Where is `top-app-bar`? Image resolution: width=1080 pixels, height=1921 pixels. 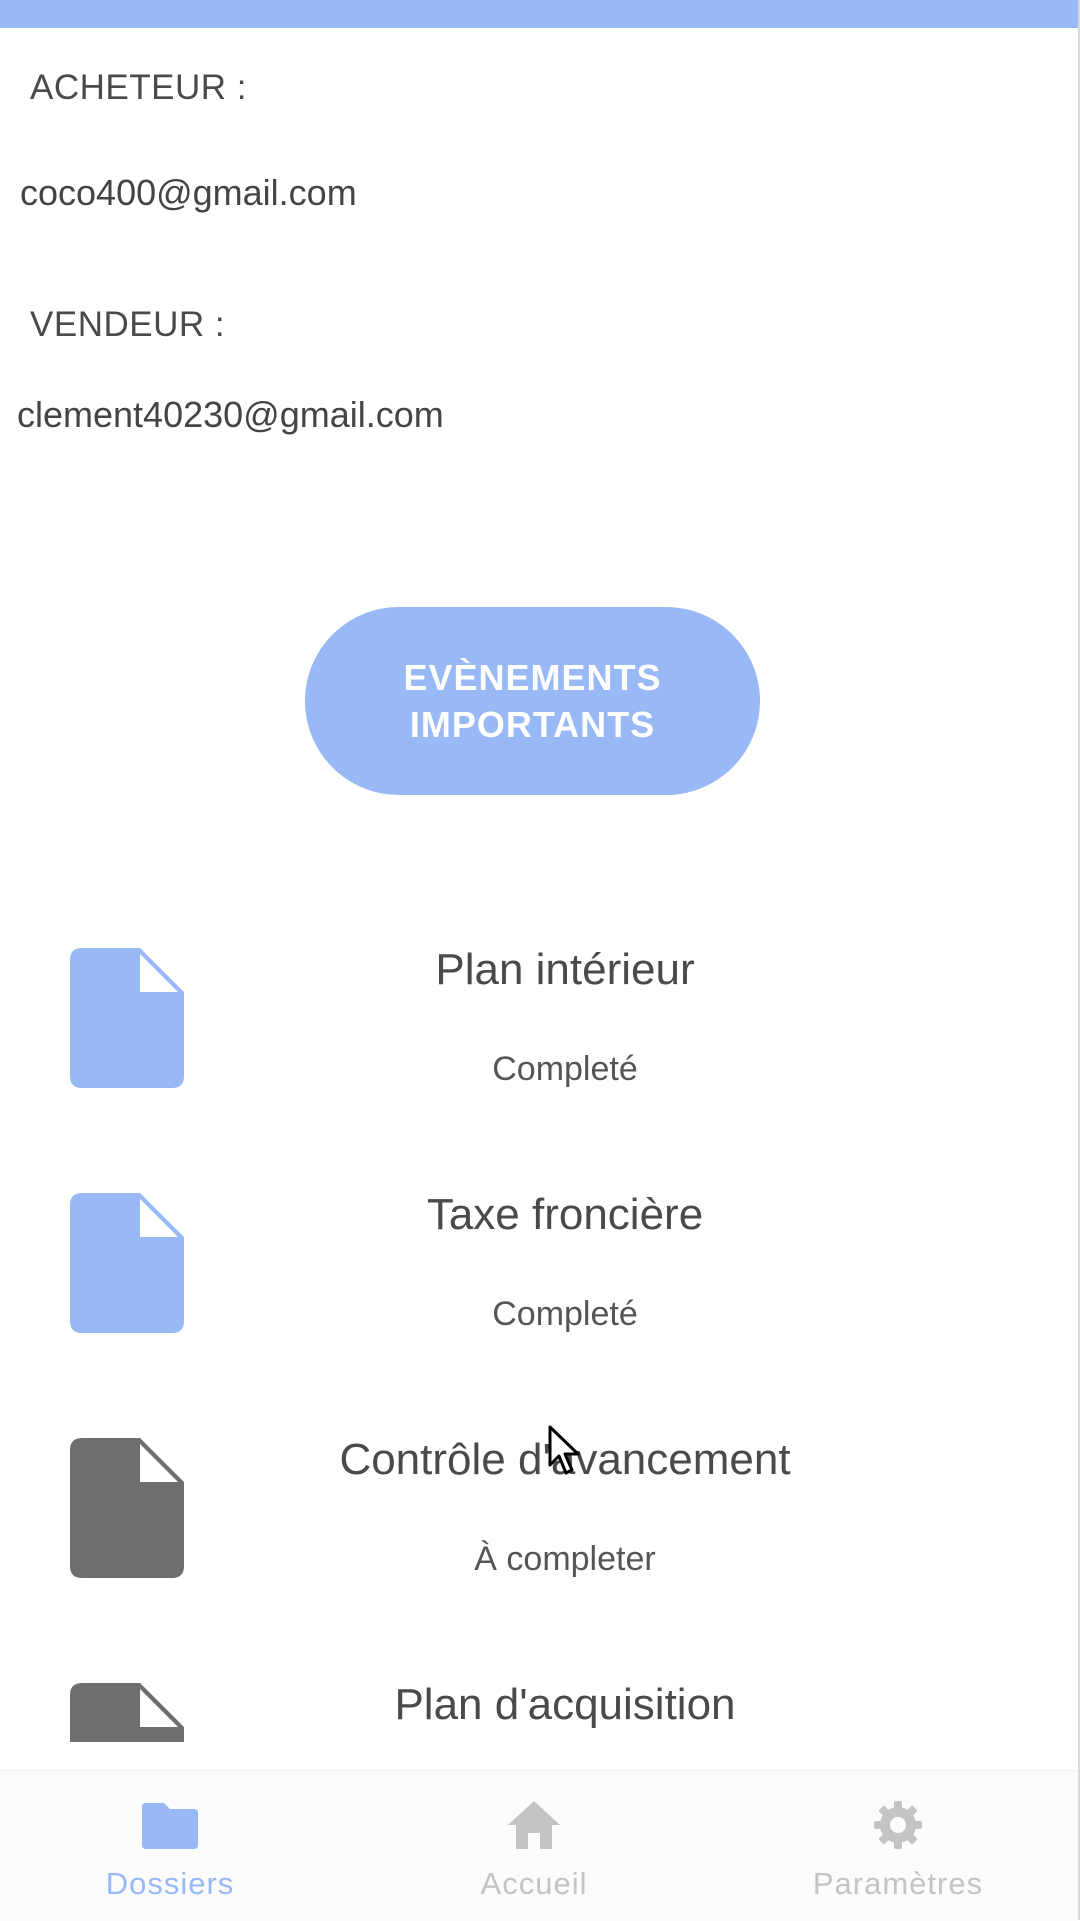
top-app-bar is located at coordinates (539, 14).